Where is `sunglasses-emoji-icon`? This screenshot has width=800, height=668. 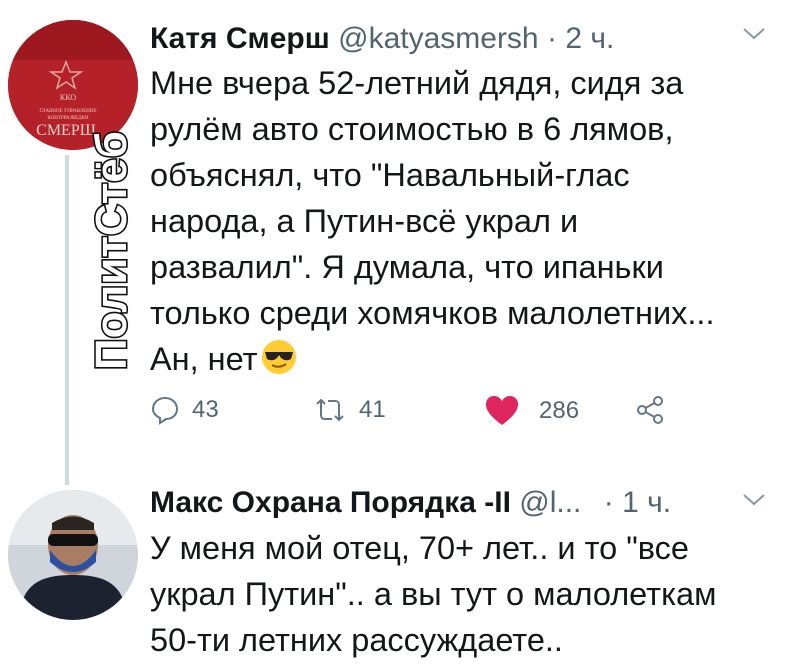
sunglasses-emoji-icon is located at coordinates (279, 357).